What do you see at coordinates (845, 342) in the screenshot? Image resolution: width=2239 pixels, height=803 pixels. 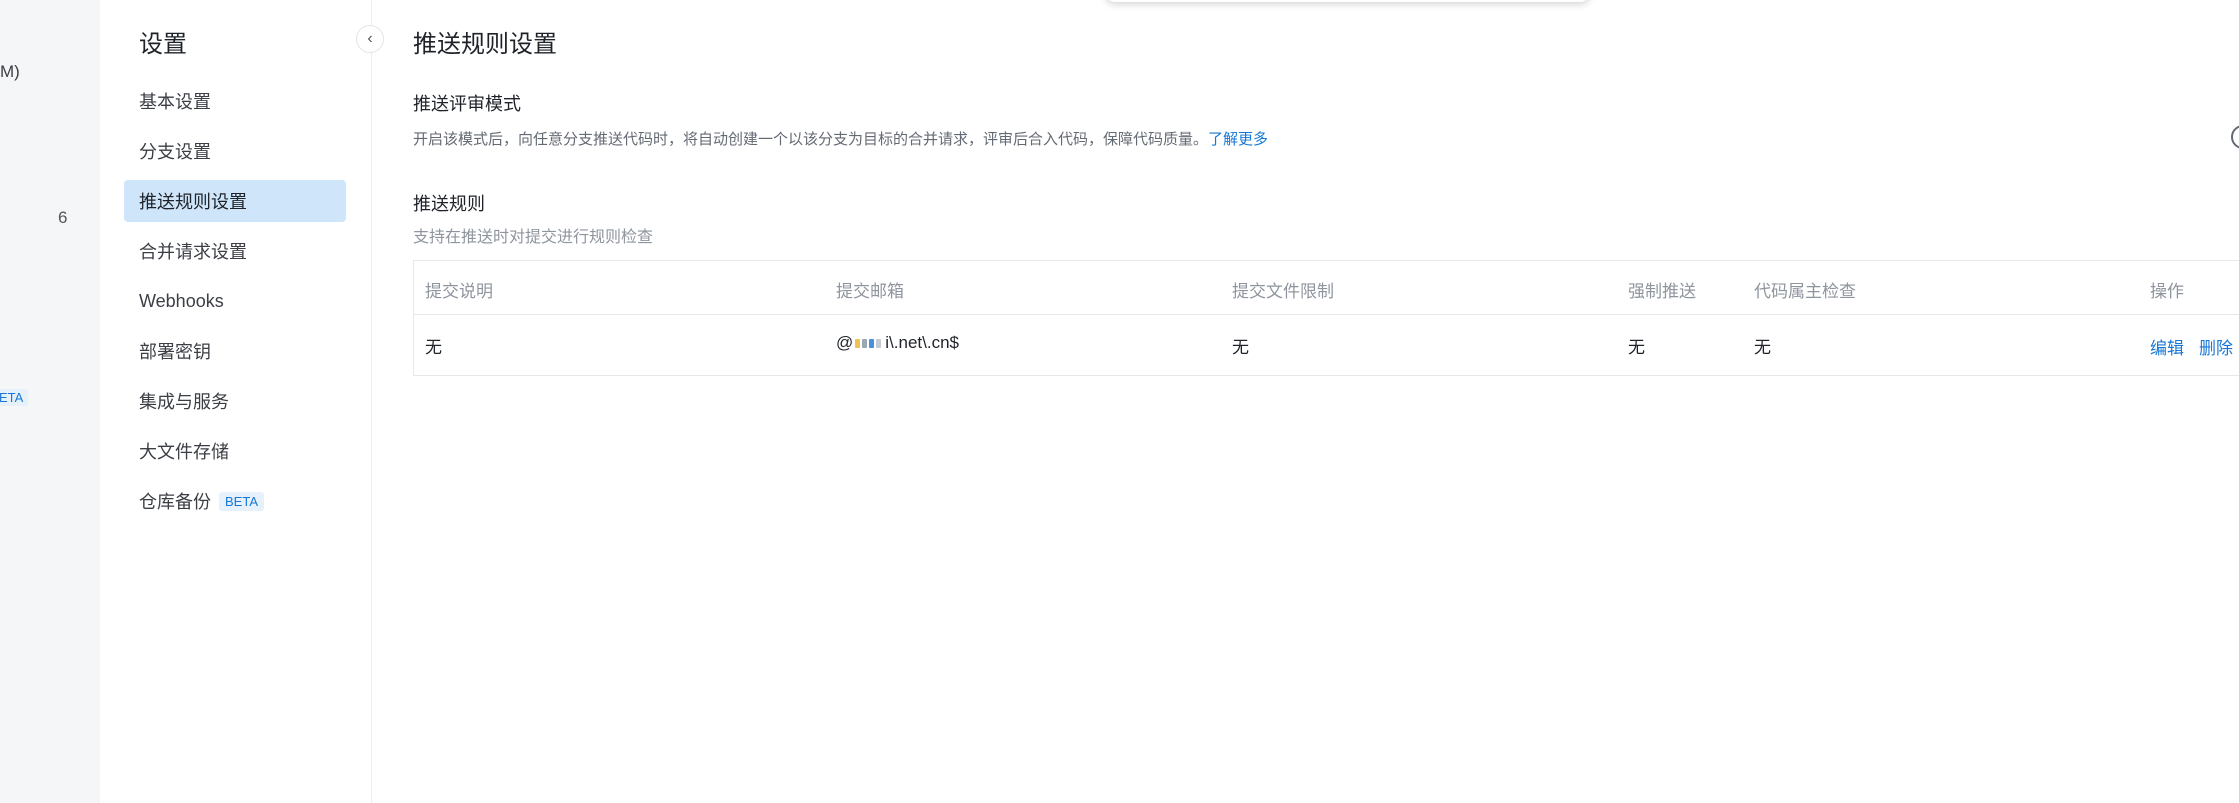 I see `email-prefix: @` at bounding box center [845, 342].